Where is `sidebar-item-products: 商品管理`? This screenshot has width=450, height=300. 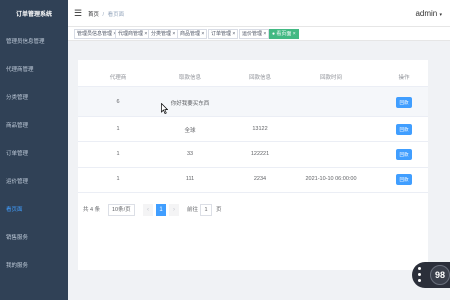
sidebar-item-products: 商品管理 is located at coordinates (34, 126).